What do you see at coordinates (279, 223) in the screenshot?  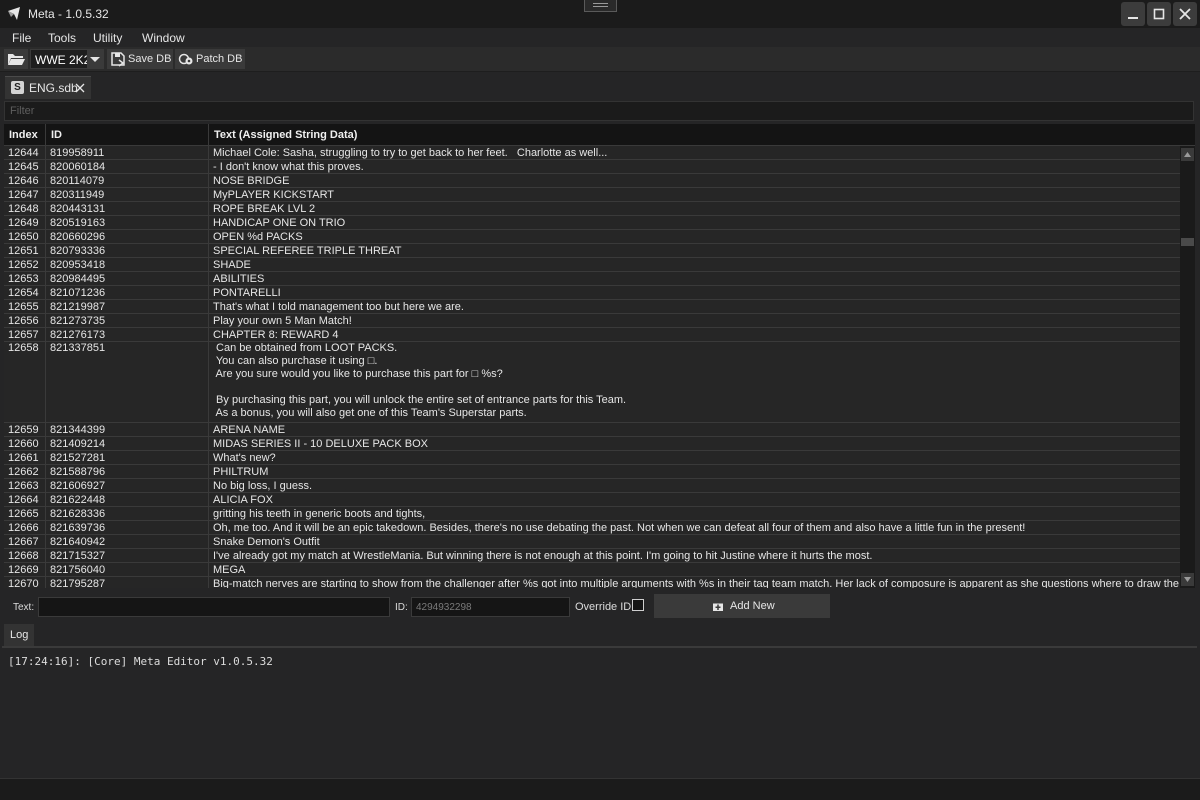 I see `row-text: HANDICAP ONE ON TRIO` at bounding box center [279, 223].